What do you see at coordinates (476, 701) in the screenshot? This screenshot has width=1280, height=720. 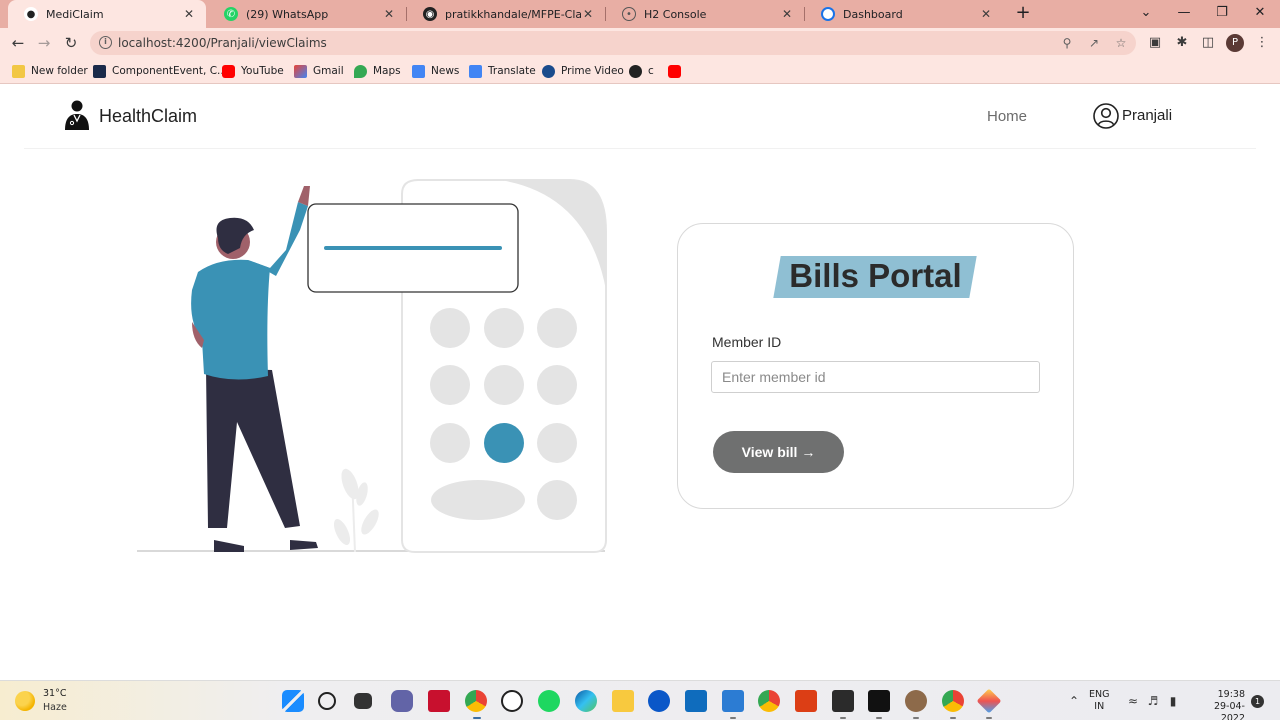 I see `chrome-icon` at bounding box center [476, 701].